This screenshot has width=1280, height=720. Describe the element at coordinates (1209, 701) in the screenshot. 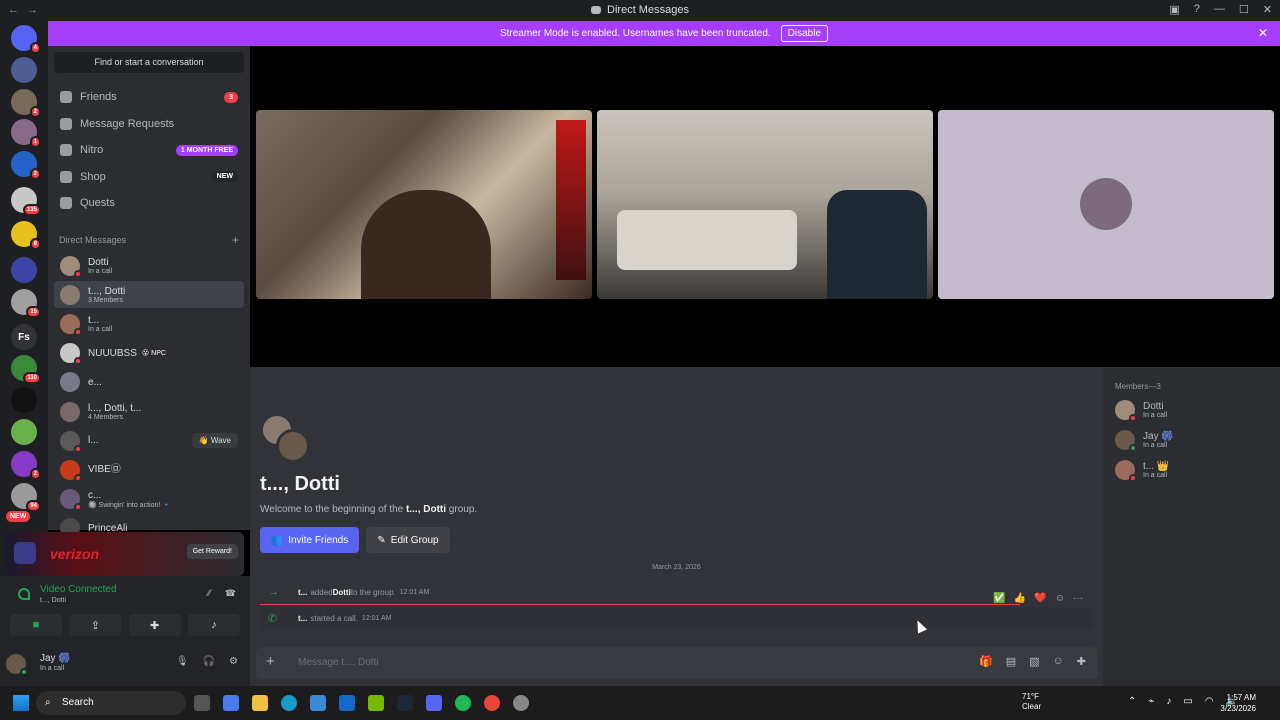

I see `wifi-icon: ◠` at that location.